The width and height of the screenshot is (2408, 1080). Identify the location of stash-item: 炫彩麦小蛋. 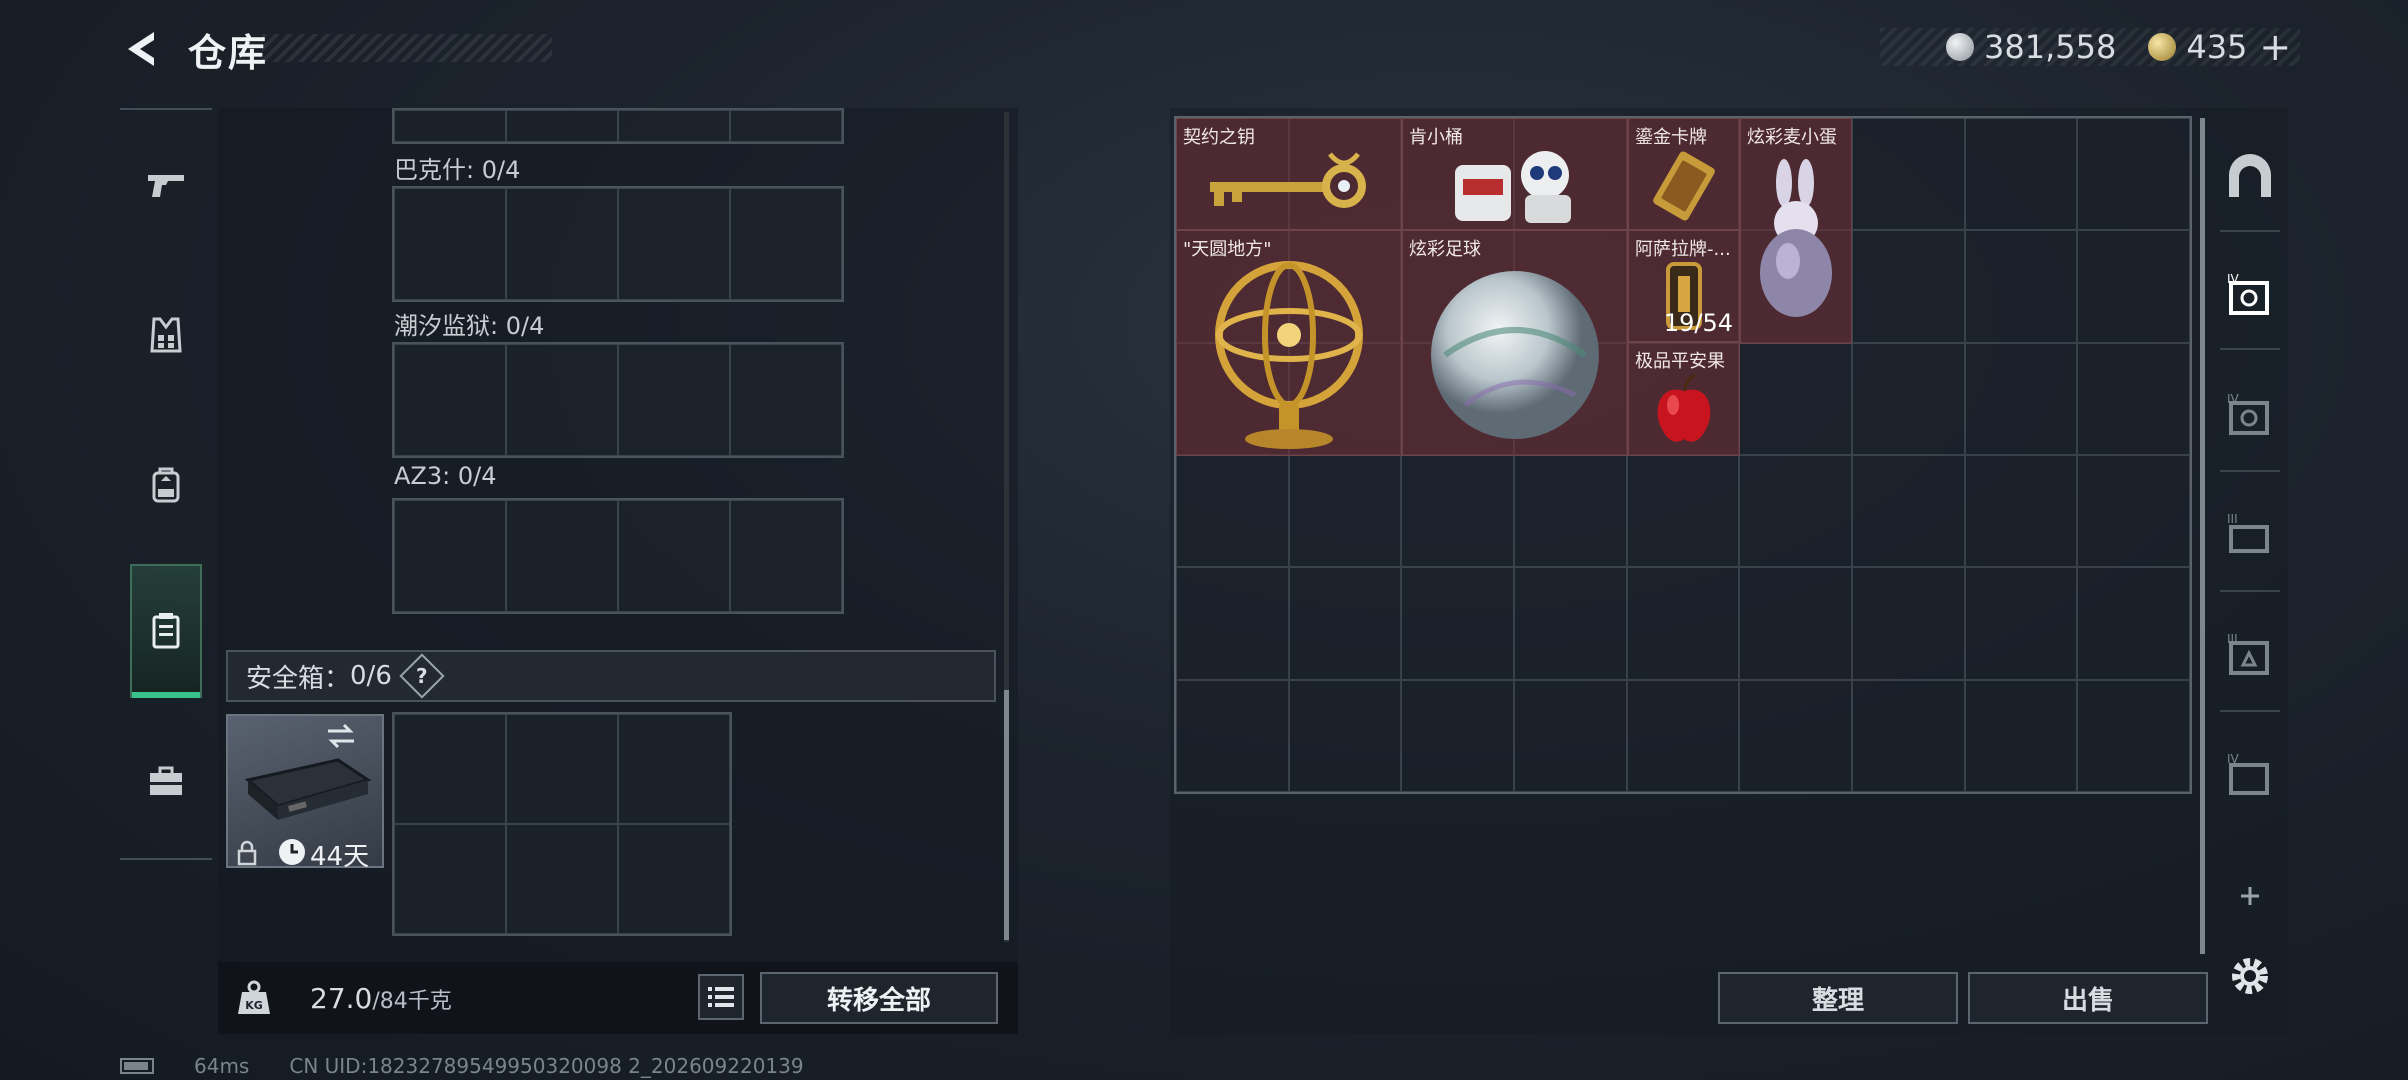
(1796, 231).